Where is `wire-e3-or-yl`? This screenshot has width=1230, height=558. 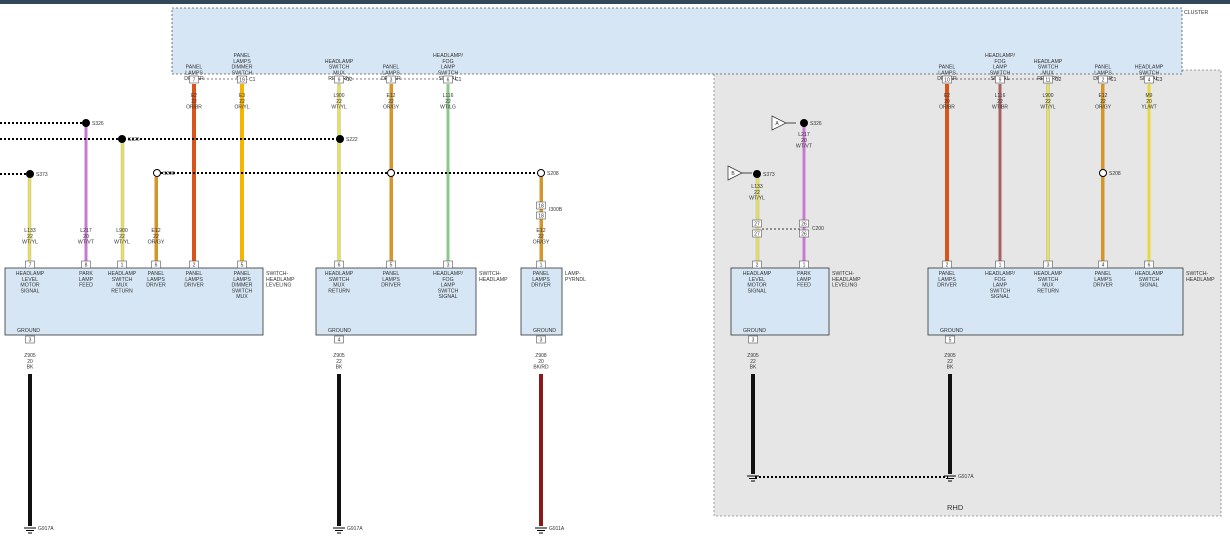 wire-e3-or-yl is located at coordinates (242, 176).